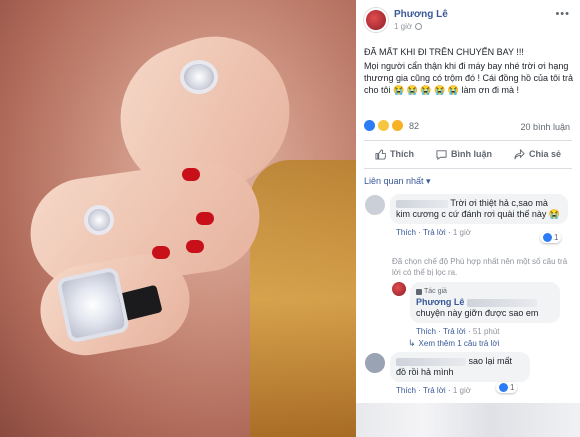 Image resolution: width=580 pixels, height=437 pixels. I want to click on photo-background-dress, so click(303, 298).